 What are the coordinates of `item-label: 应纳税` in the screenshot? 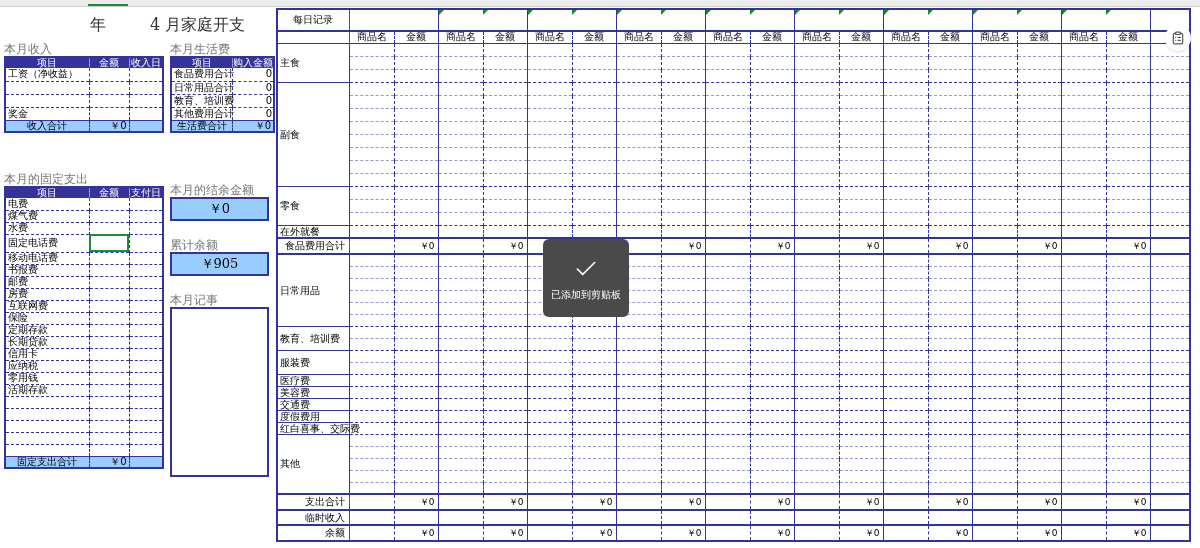 It's located at (23, 365).